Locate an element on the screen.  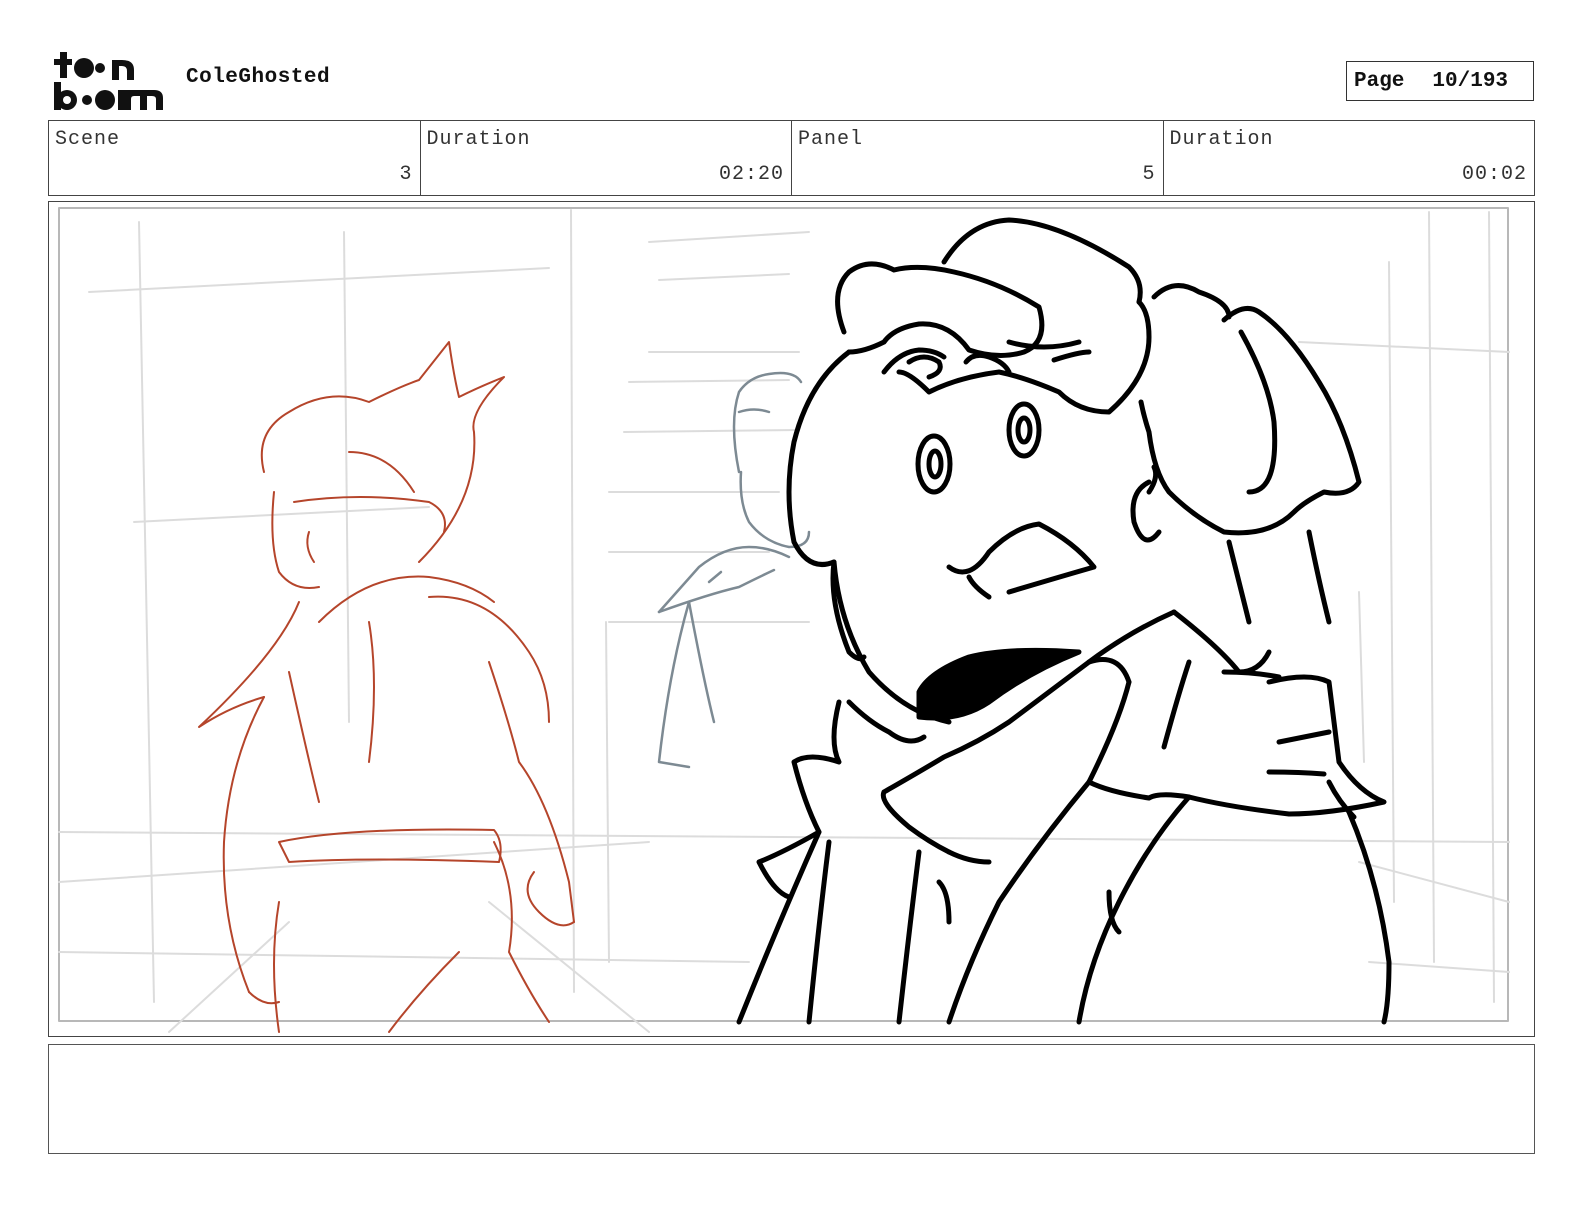
page-number: 10/193 is located at coordinates (1470, 81).